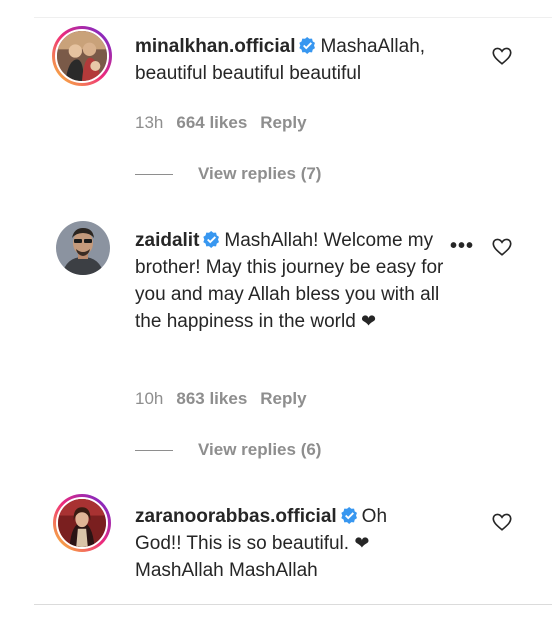  What do you see at coordinates (149, 399) in the screenshot?
I see `timestamp: 10h` at bounding box center [149, 399].